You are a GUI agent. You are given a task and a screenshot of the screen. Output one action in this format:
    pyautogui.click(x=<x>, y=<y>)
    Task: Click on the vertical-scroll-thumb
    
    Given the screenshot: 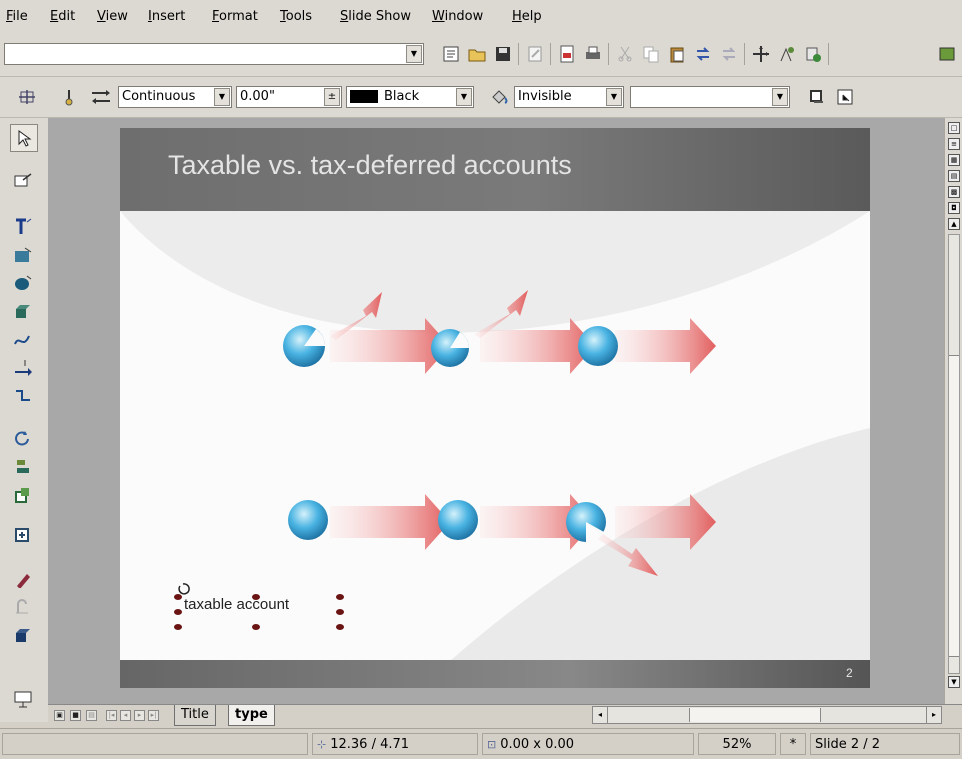 What is the action you would take?
    pyautogui.click(x=954, y=506)
    